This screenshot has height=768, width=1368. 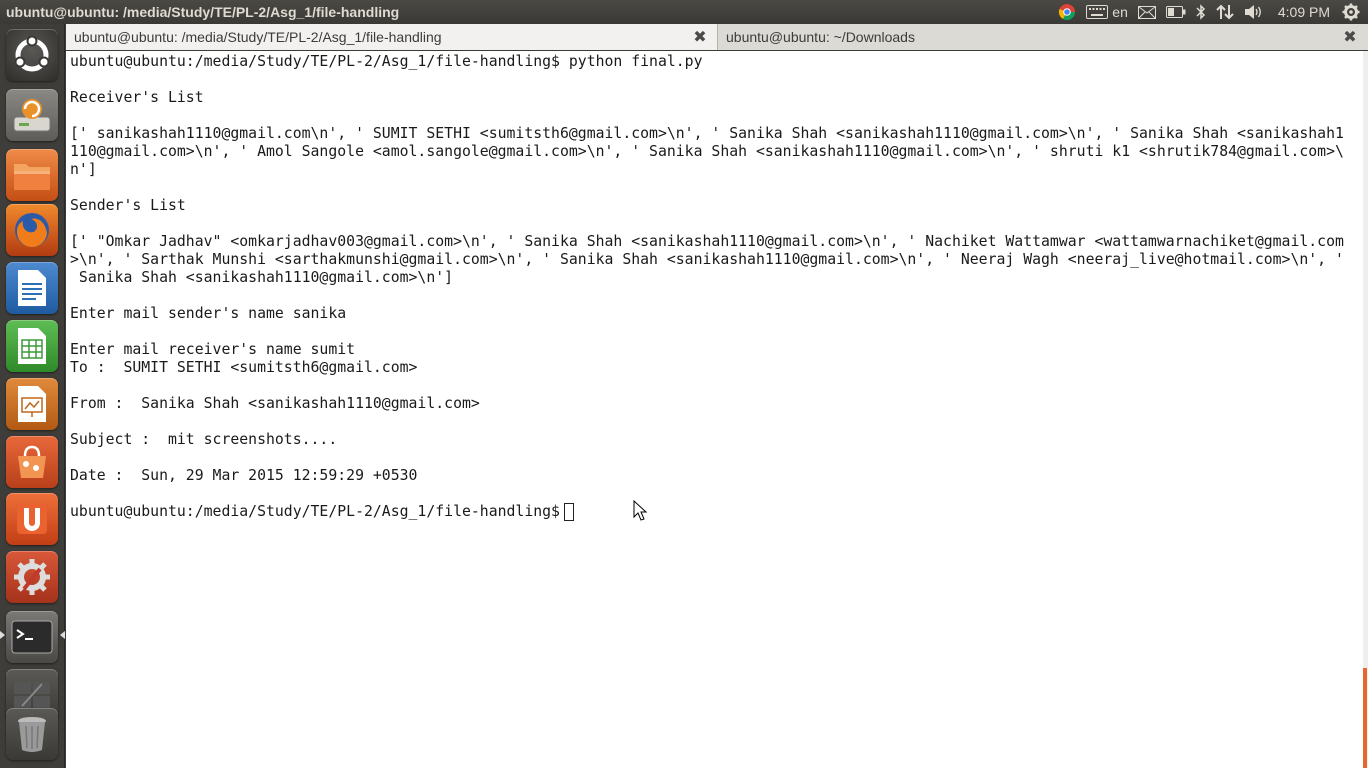 What do you see at coordinates (1146, 12) in the screenshot?
I see `mail-icon` at bounding box center [1146, 12].